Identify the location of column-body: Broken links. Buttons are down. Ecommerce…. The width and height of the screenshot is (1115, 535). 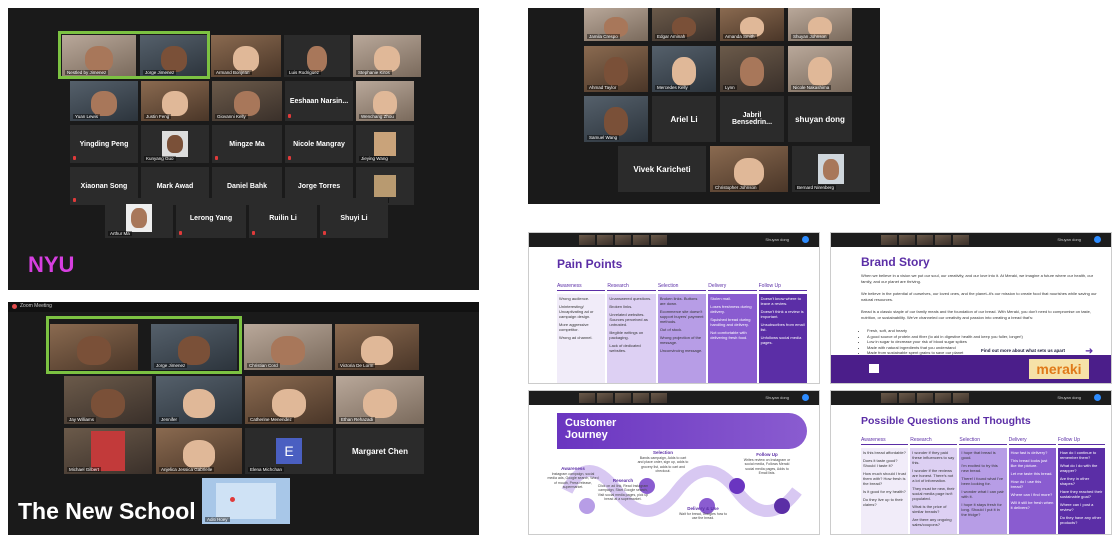
(682, 338).